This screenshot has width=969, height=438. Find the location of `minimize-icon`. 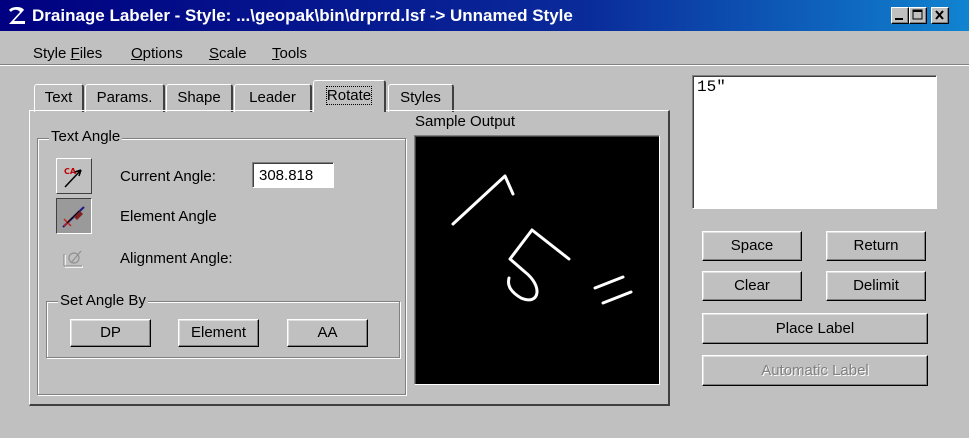

minimize-icon is located at coordinates (899, 19).